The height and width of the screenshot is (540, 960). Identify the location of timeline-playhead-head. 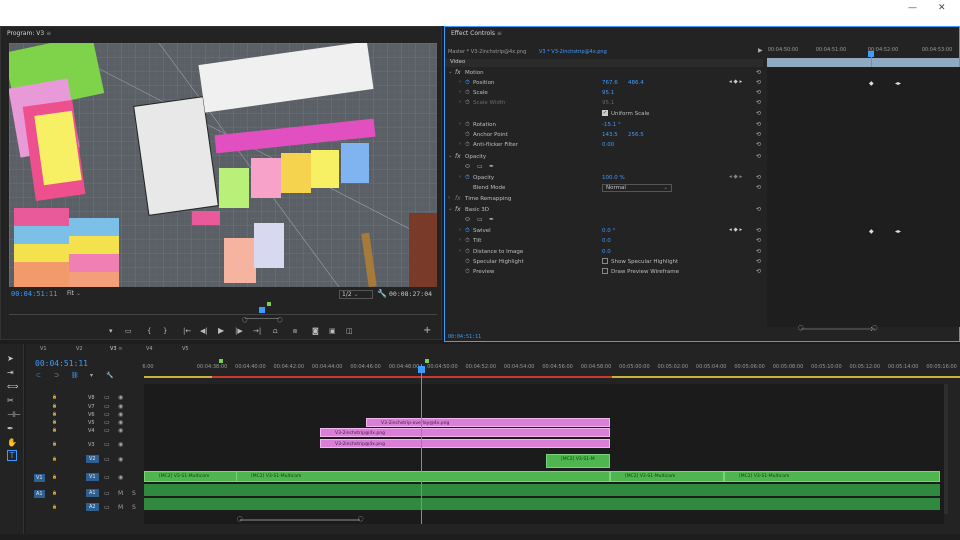
(421, 369).